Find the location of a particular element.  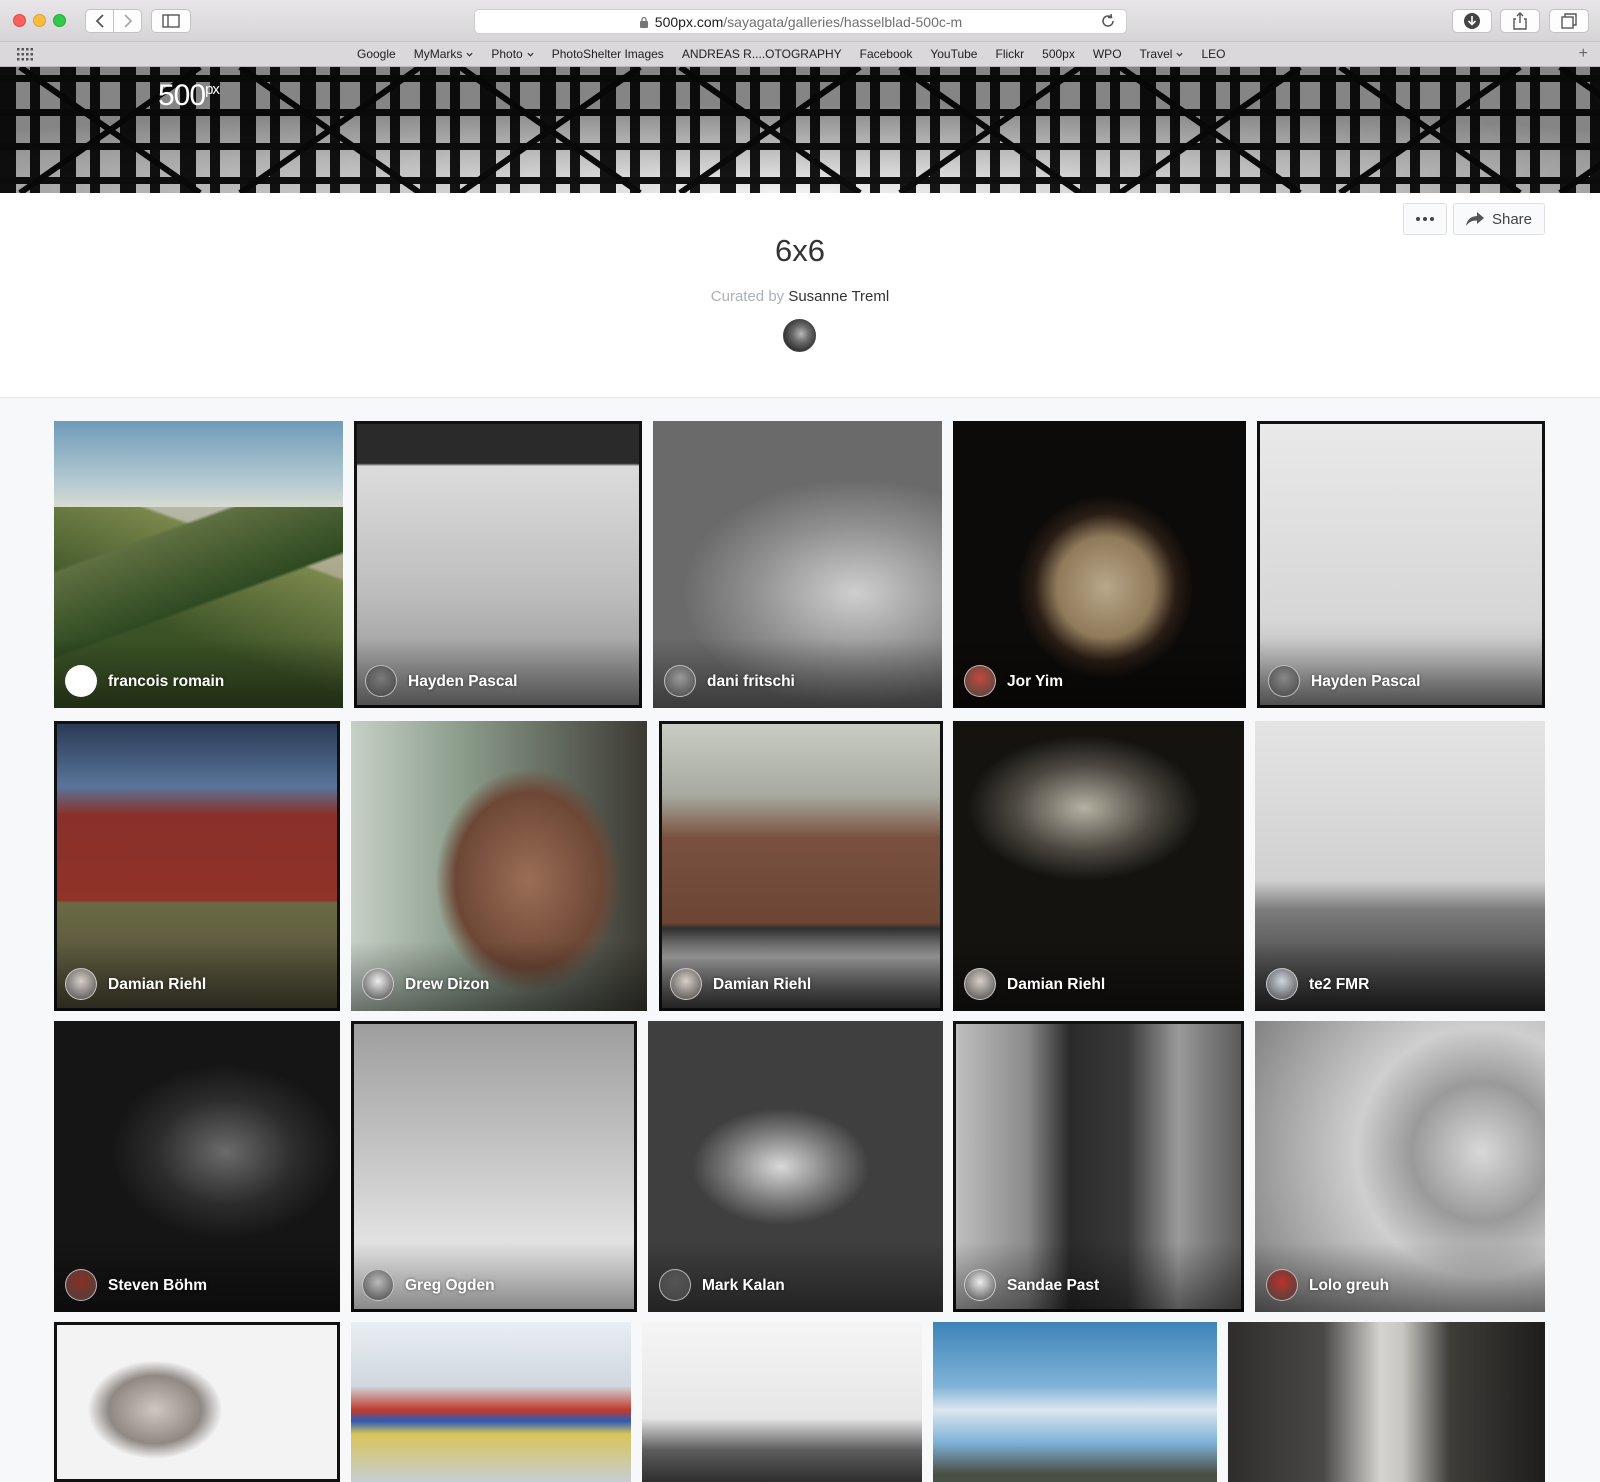

bookmark-item: Flickr is located at coordinates (1009, 54).